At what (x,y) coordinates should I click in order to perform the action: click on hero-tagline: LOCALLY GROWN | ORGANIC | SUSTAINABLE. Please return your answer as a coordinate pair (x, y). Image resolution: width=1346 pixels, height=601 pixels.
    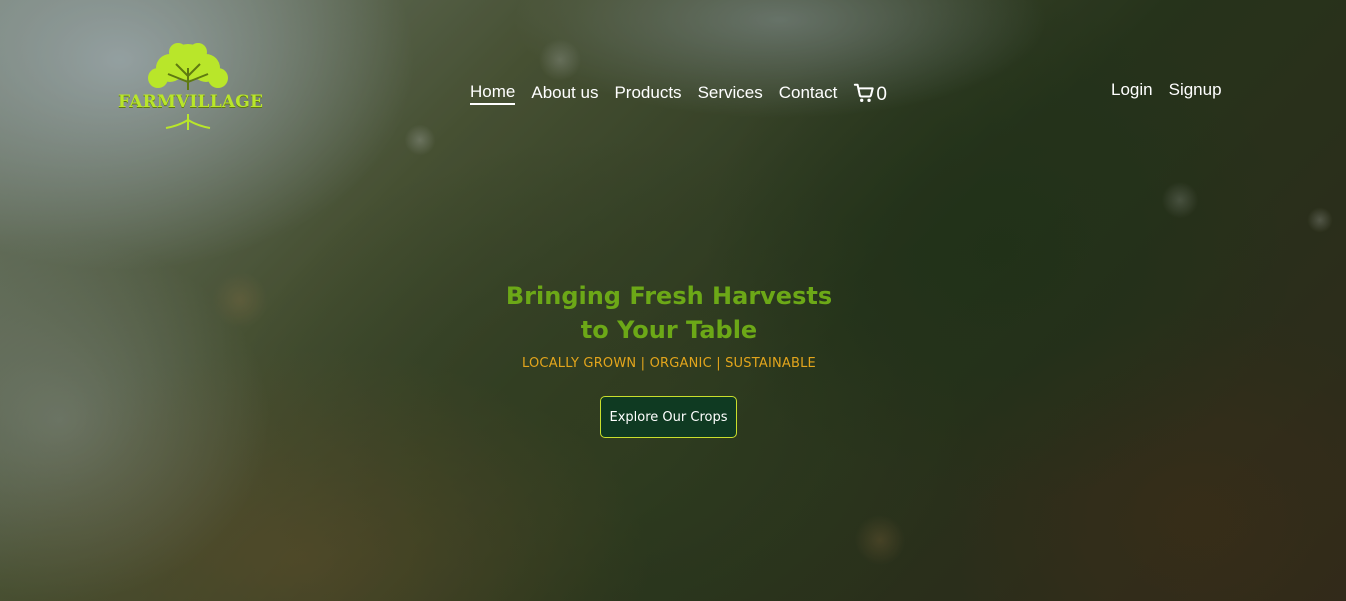
    Looking at the image, I should click on (669, 363).